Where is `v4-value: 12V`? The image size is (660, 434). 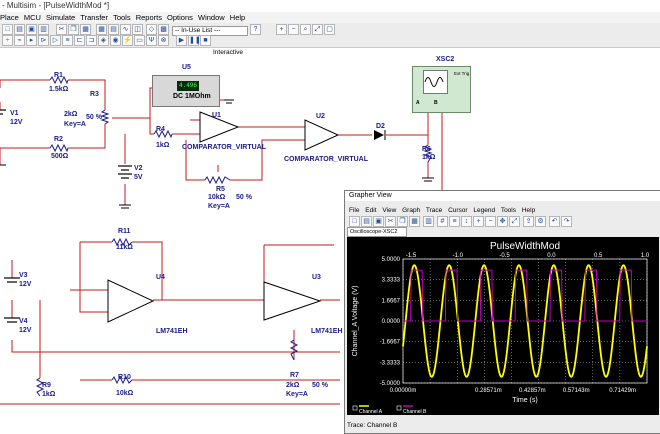
v4-value: 12V is located at coordinates (25, 330).